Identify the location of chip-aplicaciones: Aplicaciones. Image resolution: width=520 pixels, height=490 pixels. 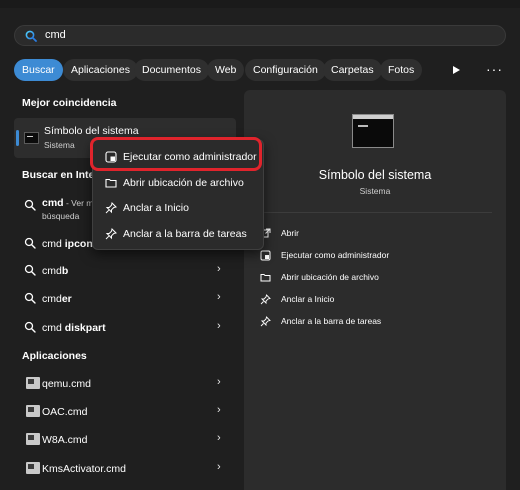
(100, 70).